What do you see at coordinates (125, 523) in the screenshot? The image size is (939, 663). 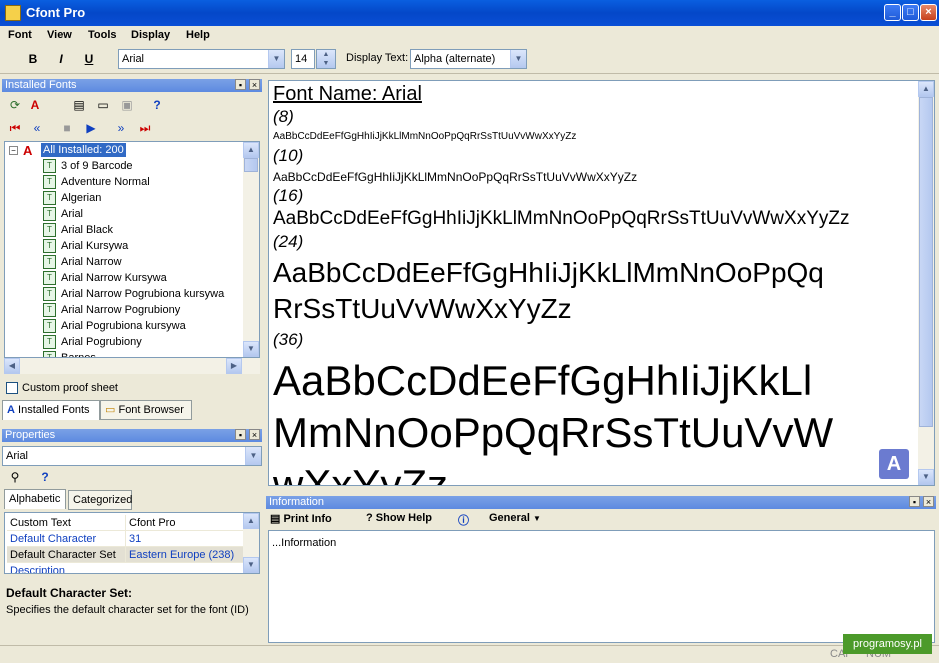 I see `property-row: Custom Text Cfont Pro` at bounding box center [125, 523].